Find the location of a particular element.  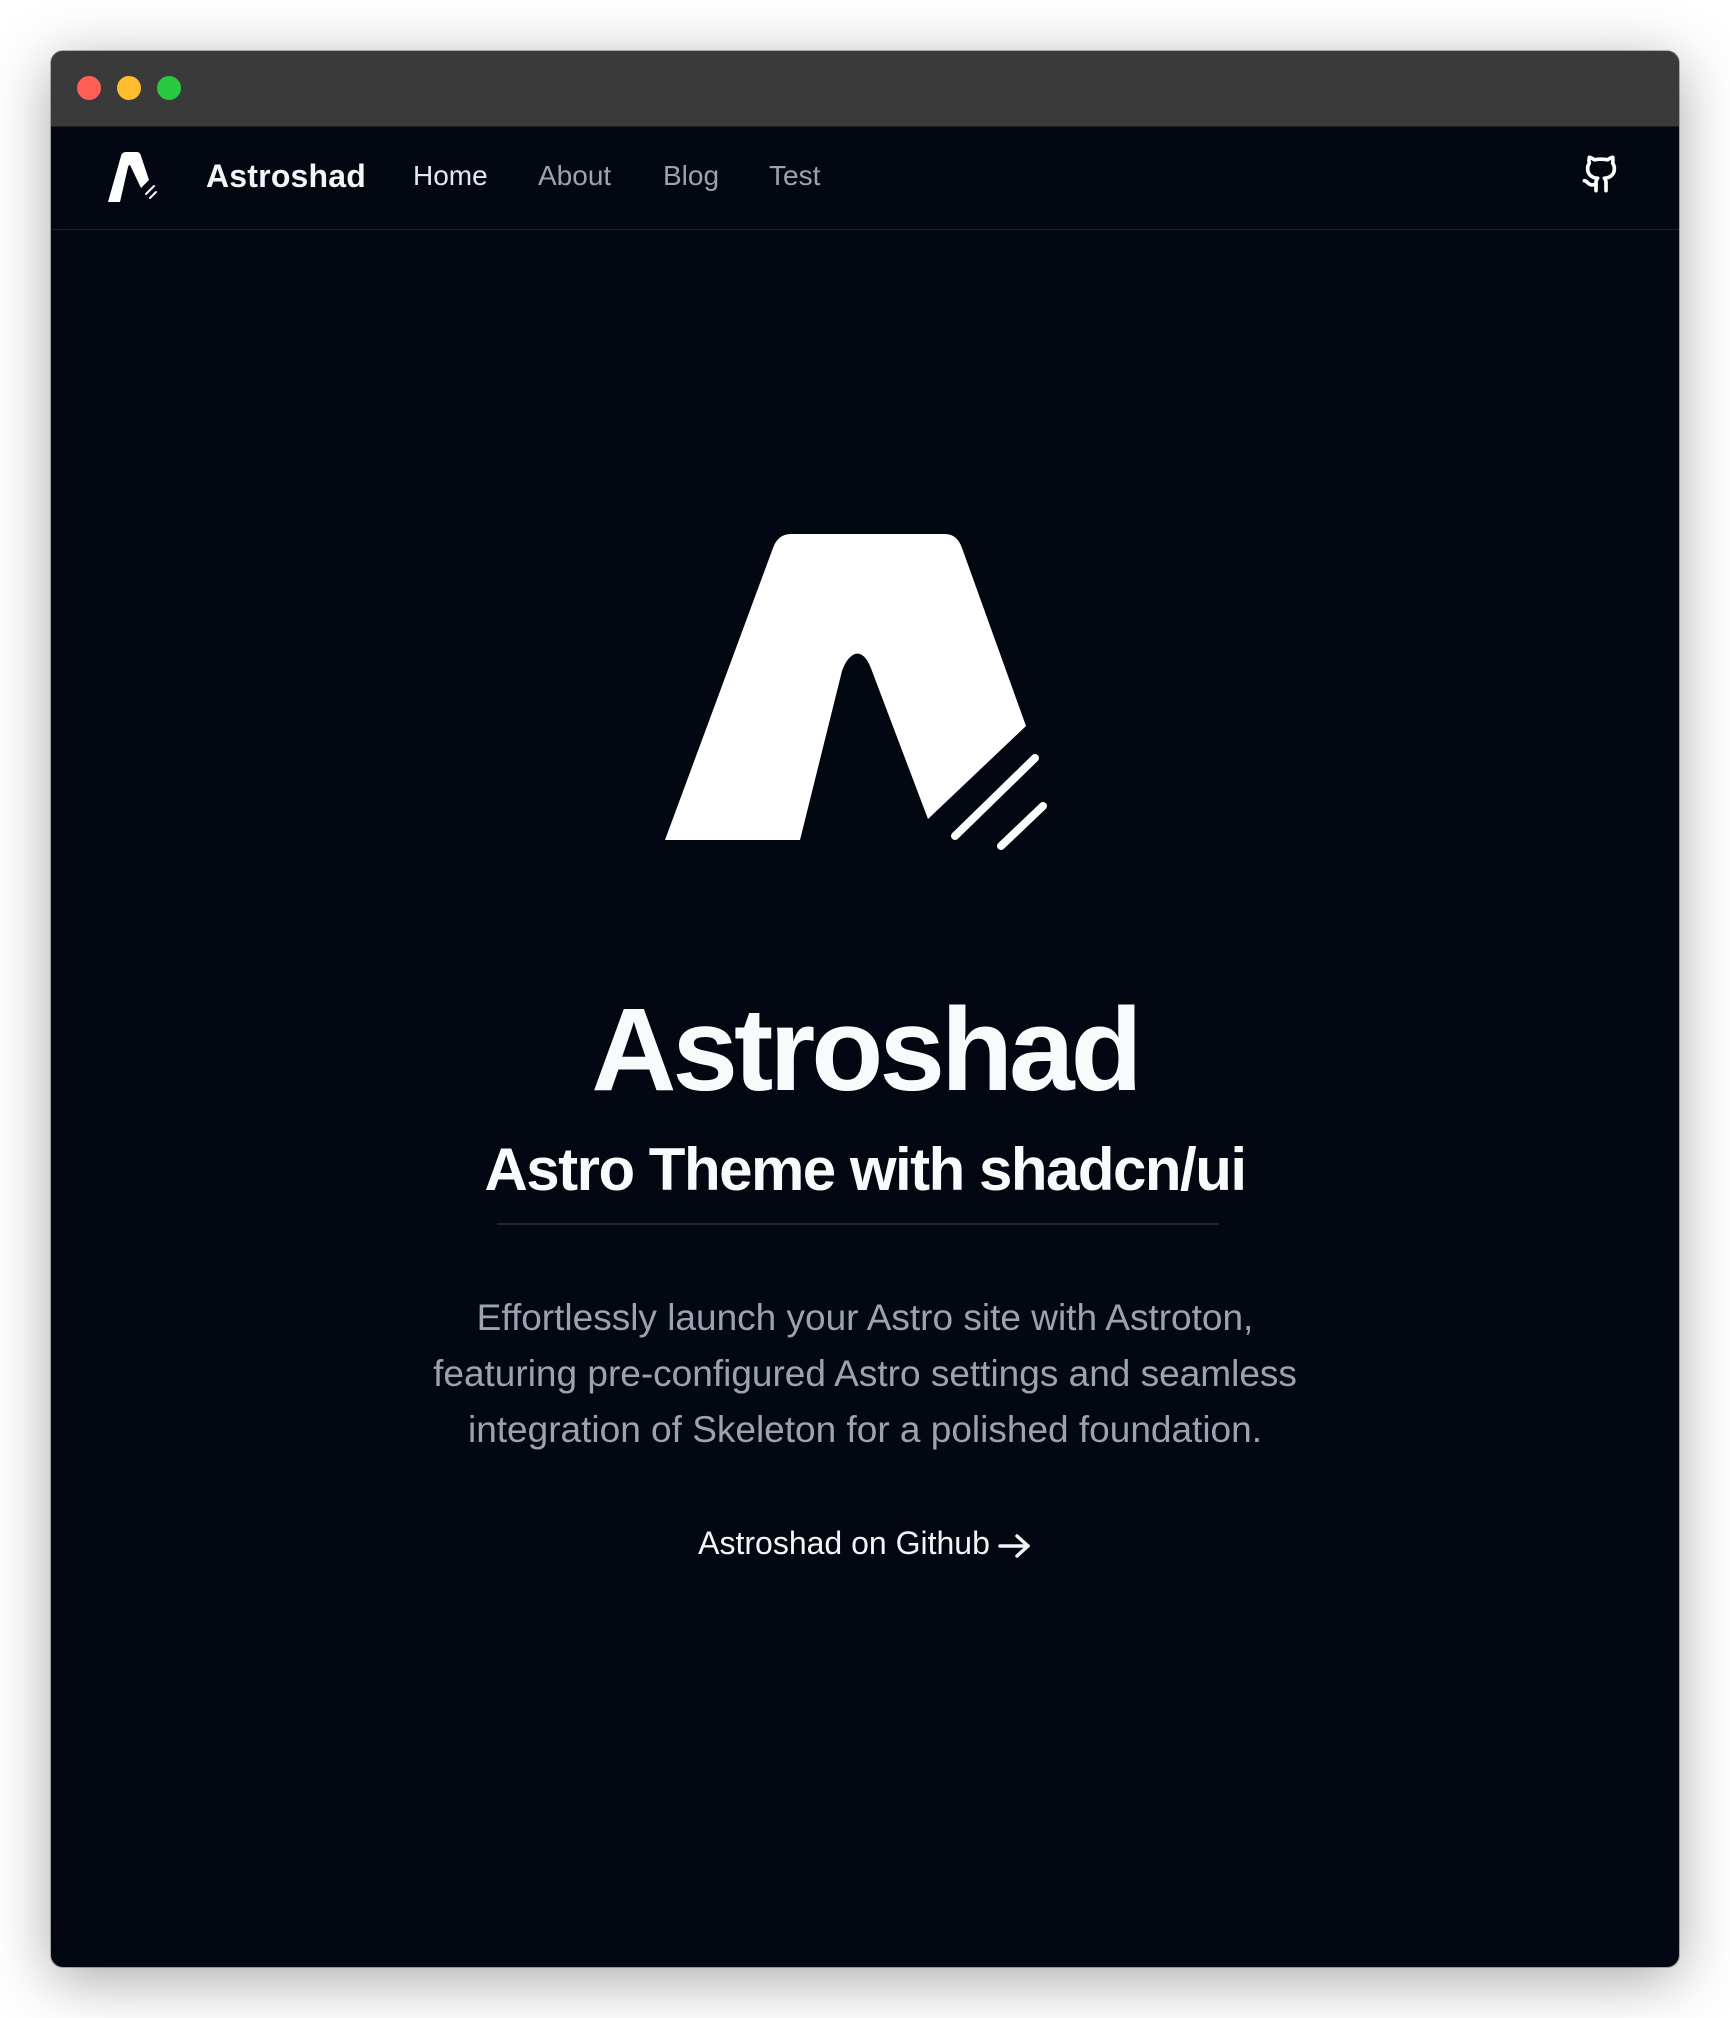

maximize-window-button is located at coordinates (169, 88).